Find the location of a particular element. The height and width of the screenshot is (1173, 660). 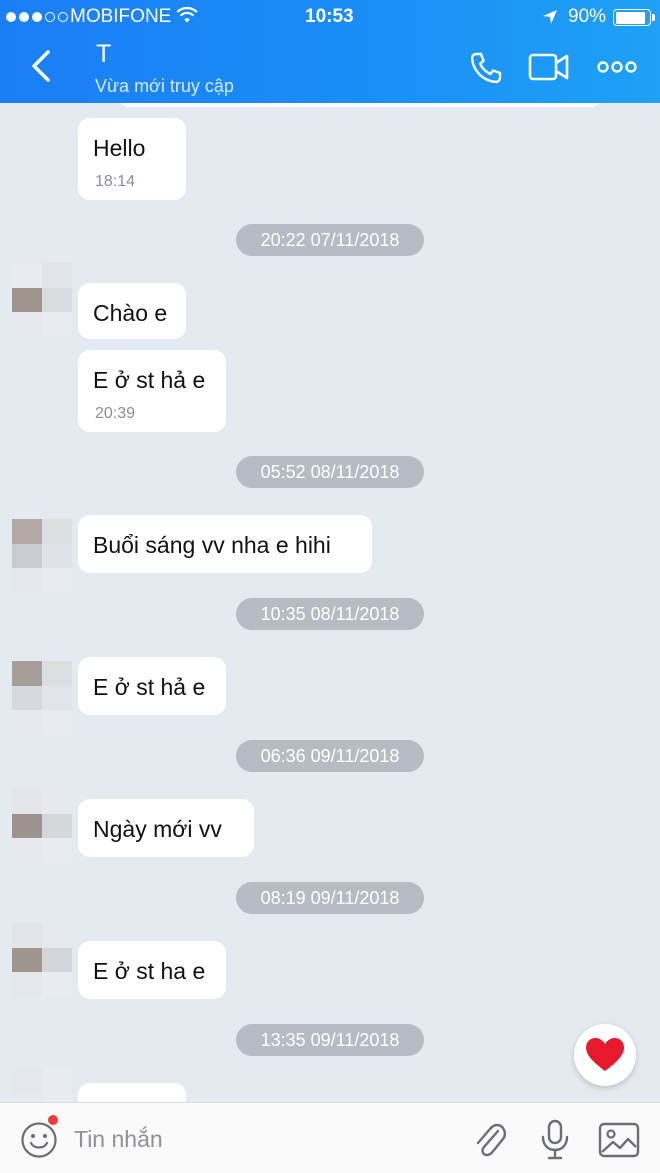

heart-reaction-button is located at coordinates (605, 1055).